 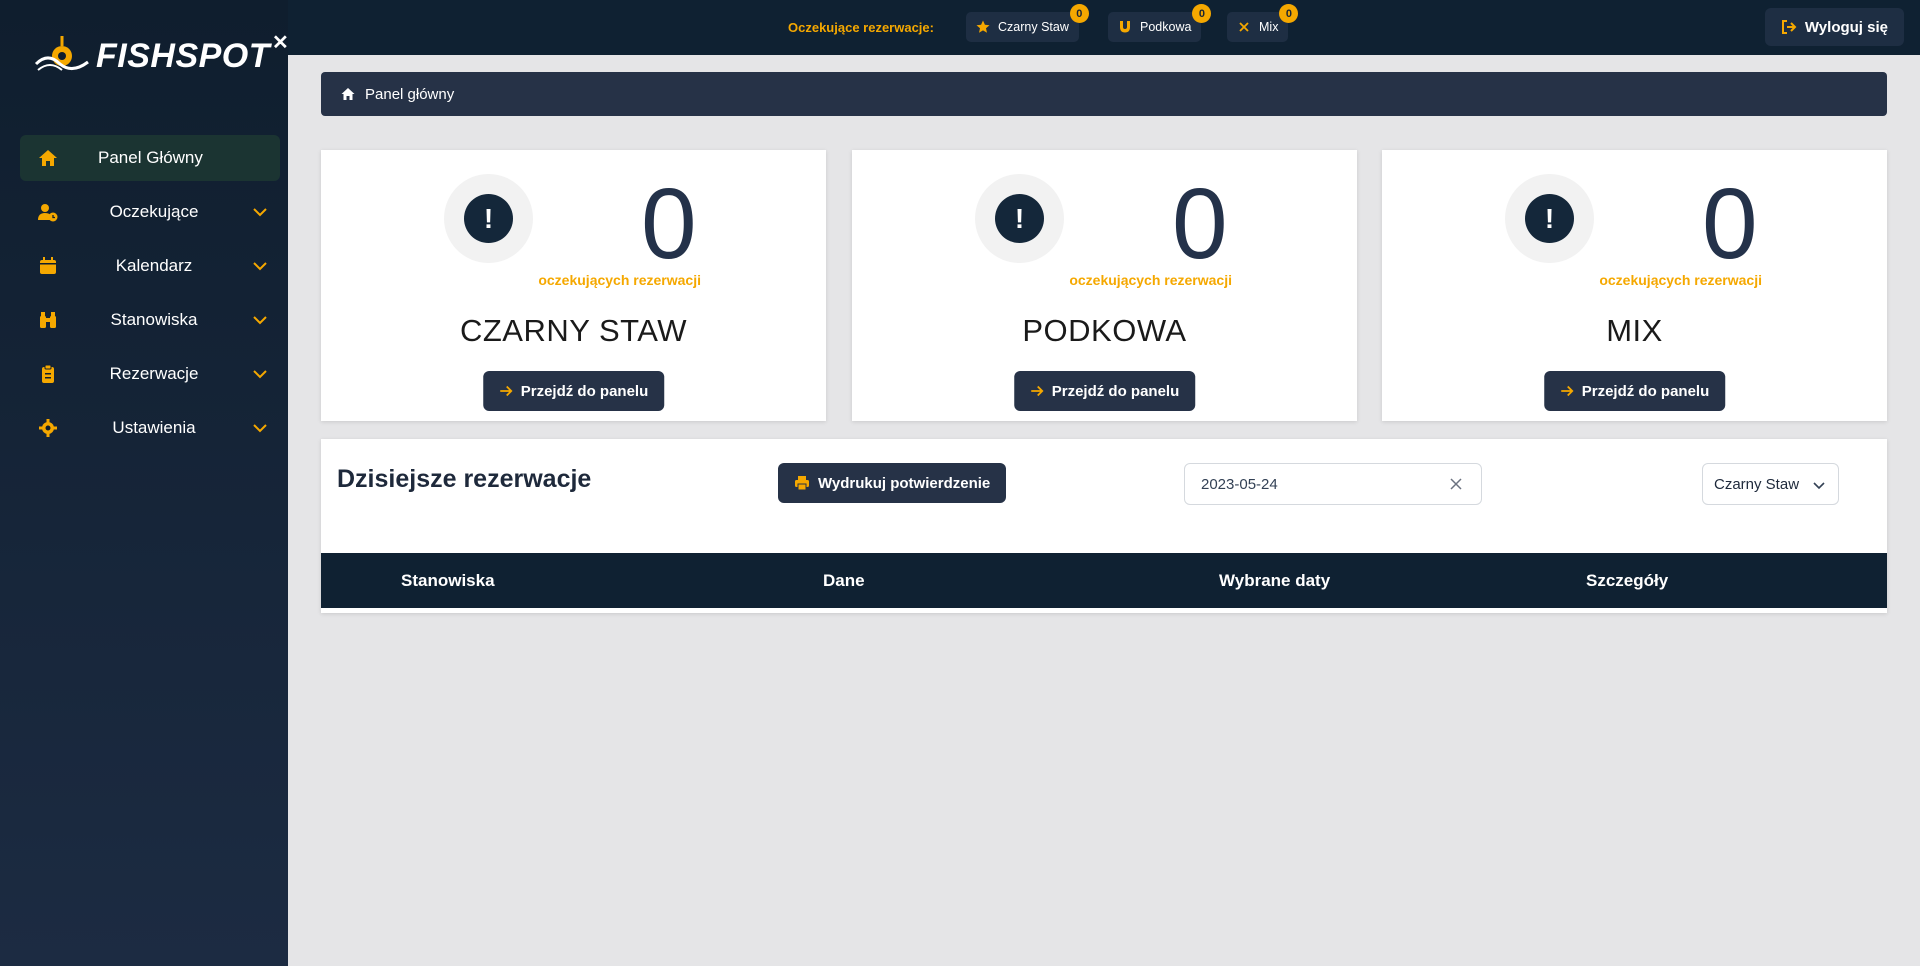 What do you see at coordinates (1789, 27) in the screenshot?
I see `sign-out-icon` at bounding box center [1789, 27].